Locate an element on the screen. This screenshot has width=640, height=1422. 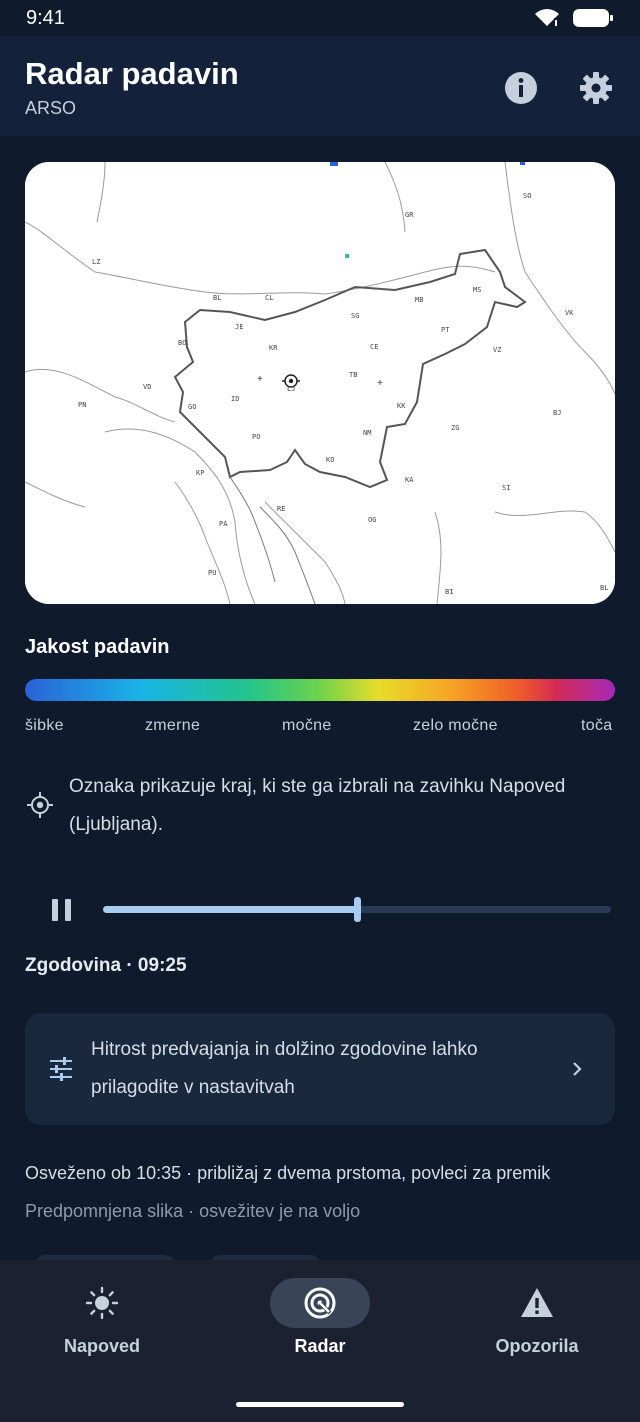
map-label: JE is located at coordinates (239, 327).